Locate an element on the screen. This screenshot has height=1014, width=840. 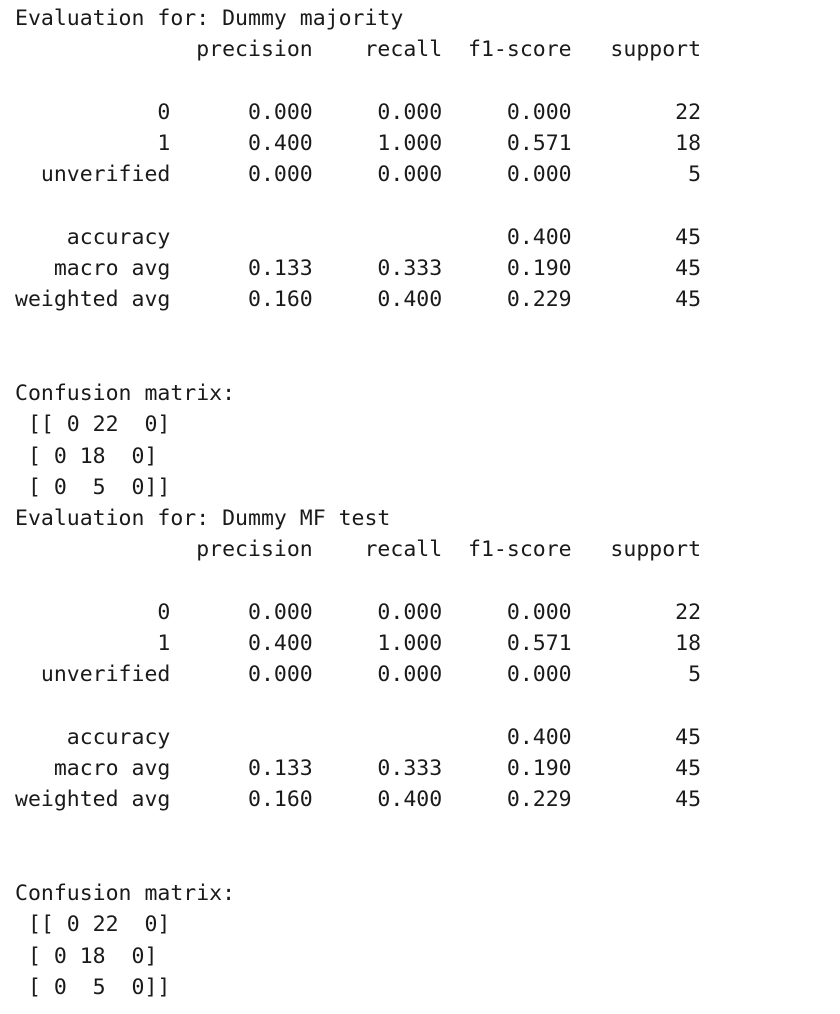
eval-title-2: Evaluation for: Dummy MF test is located at coordinates (203, 518).